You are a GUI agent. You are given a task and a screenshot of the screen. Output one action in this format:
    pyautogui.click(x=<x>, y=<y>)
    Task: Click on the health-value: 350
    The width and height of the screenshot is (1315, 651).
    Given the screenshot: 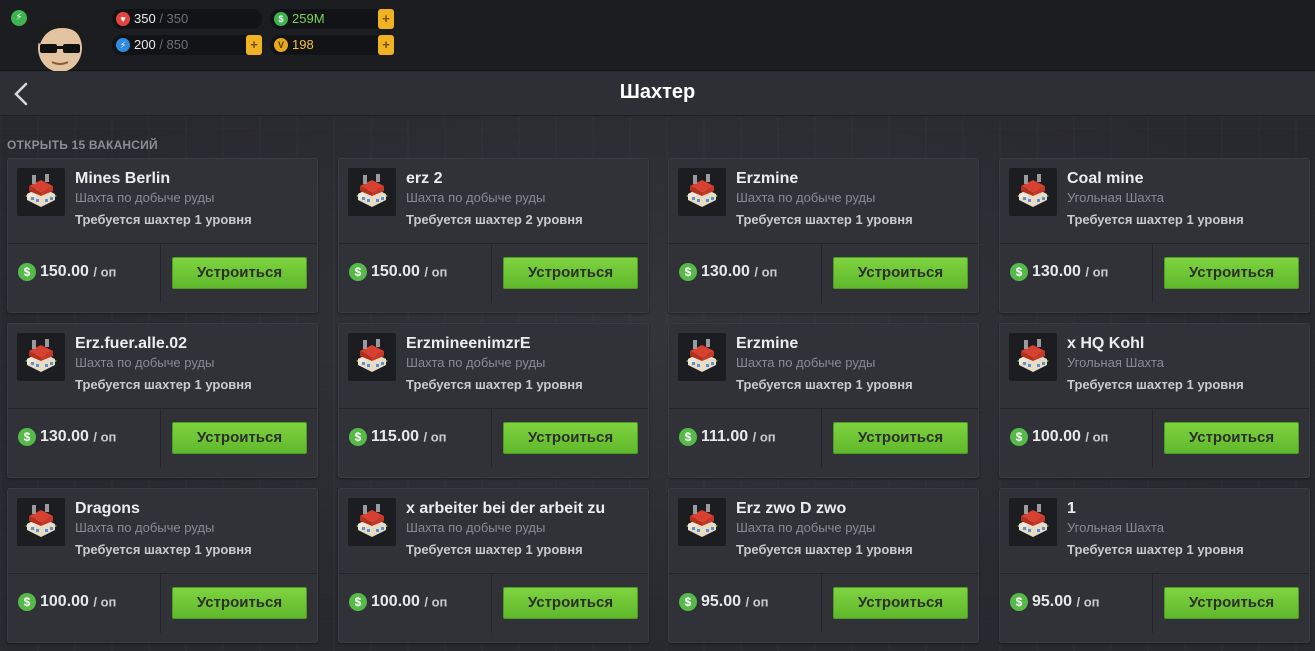 What is the action you would take?
    pyautogui.click(x=145, y=18)
    